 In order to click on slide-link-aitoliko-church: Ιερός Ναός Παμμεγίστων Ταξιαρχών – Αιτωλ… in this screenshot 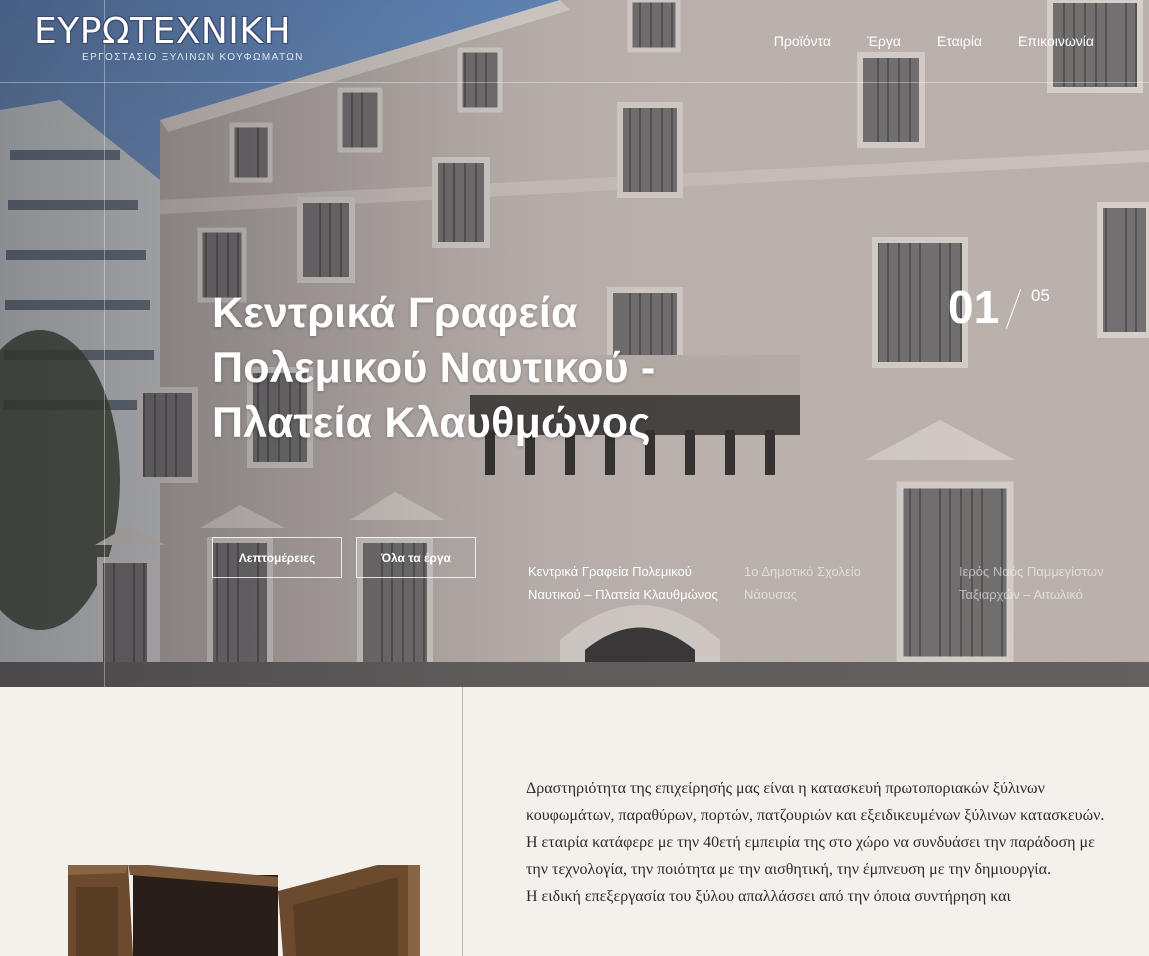, I will do `click(1044, 583)`.